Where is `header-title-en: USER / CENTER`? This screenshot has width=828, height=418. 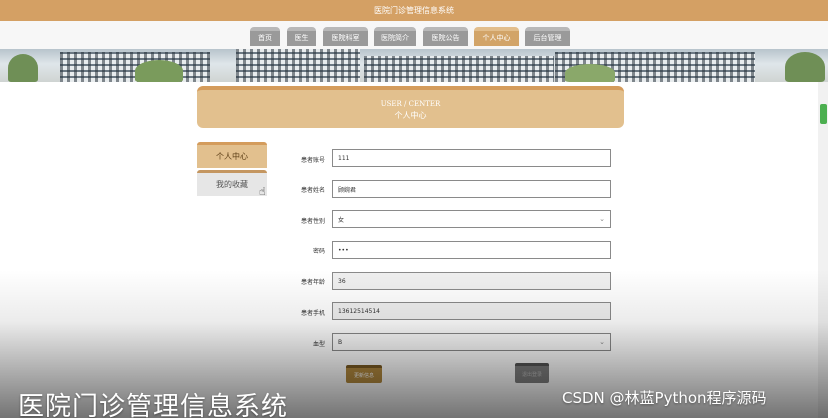
header-title-en: USER / CENTER is located at coordinates (410, 104).